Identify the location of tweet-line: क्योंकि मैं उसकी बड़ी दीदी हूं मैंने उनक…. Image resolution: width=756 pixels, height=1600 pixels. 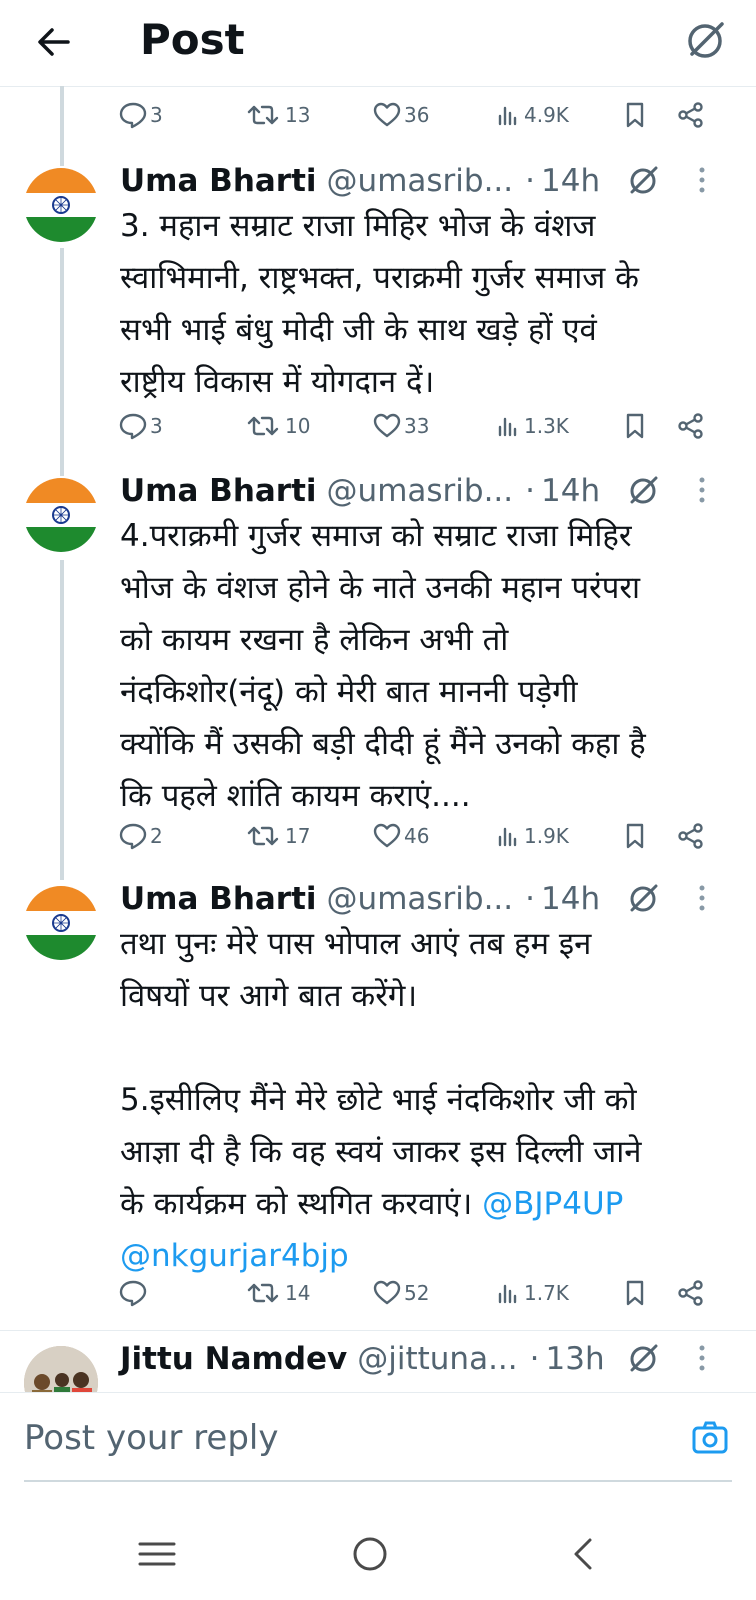
(383, 744).